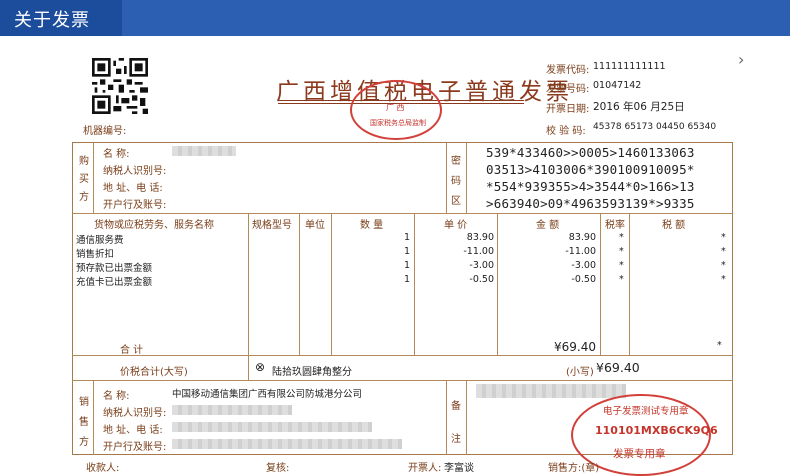 Image resolution: width=790 pixels, height=476 pixels. Describe the element at coordinates (481, 279) in the screenshot. I see `item-price: -0.50` at that location.